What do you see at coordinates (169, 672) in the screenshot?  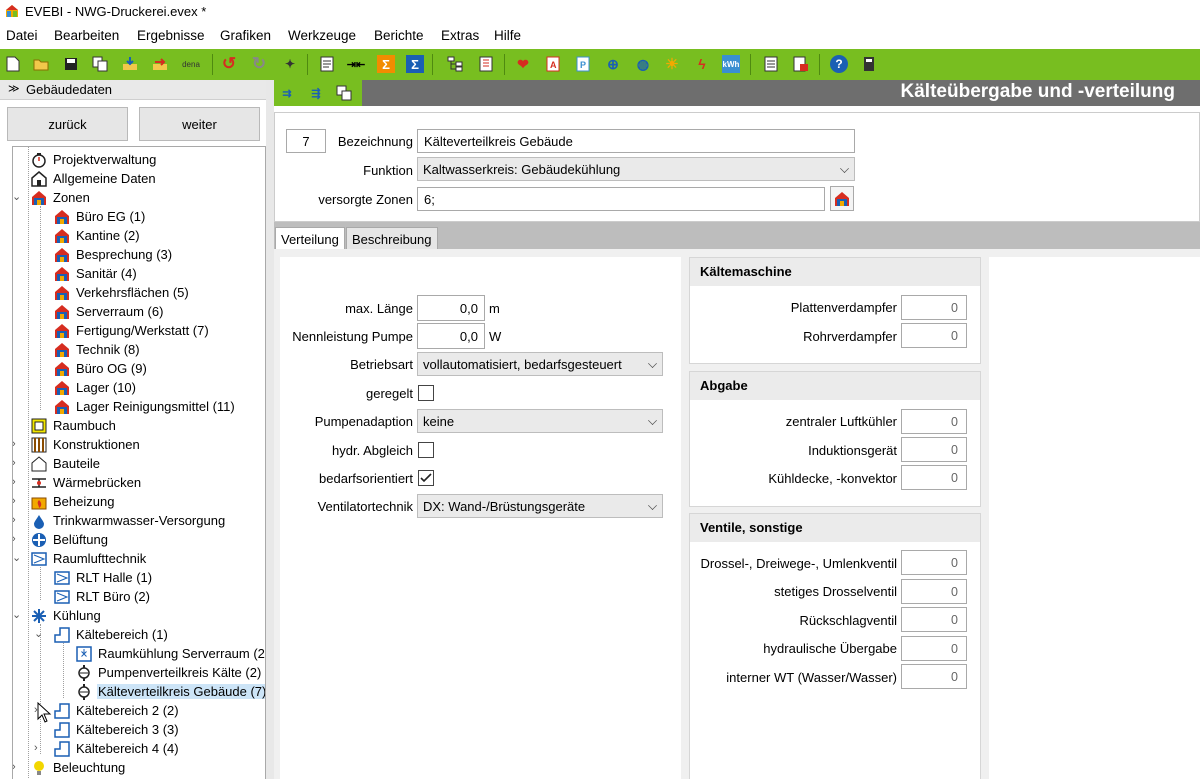 I see `tree-item-pumpenverteilkreis-kaelte: Pumpenverteilkreis Kälte (2)` at bounding box center [169, 672].